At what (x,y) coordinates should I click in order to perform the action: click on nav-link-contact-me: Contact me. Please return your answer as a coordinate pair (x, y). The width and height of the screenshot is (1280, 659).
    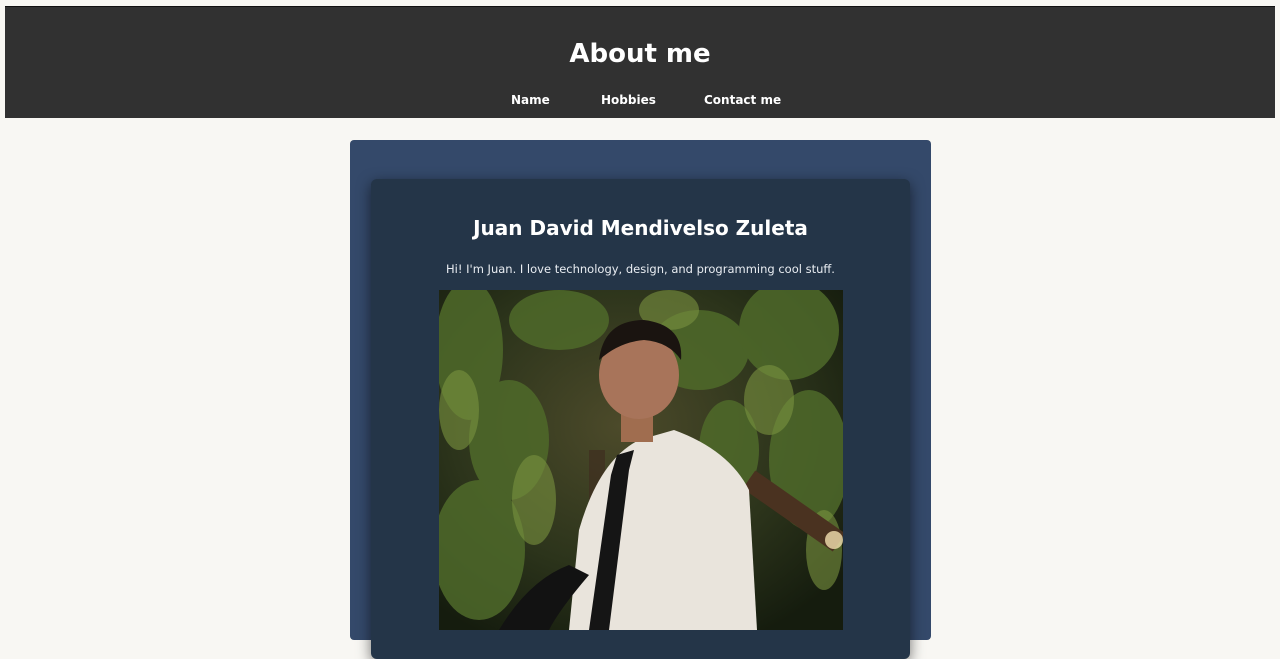
    Looking at the image, I should click on (742, 100).